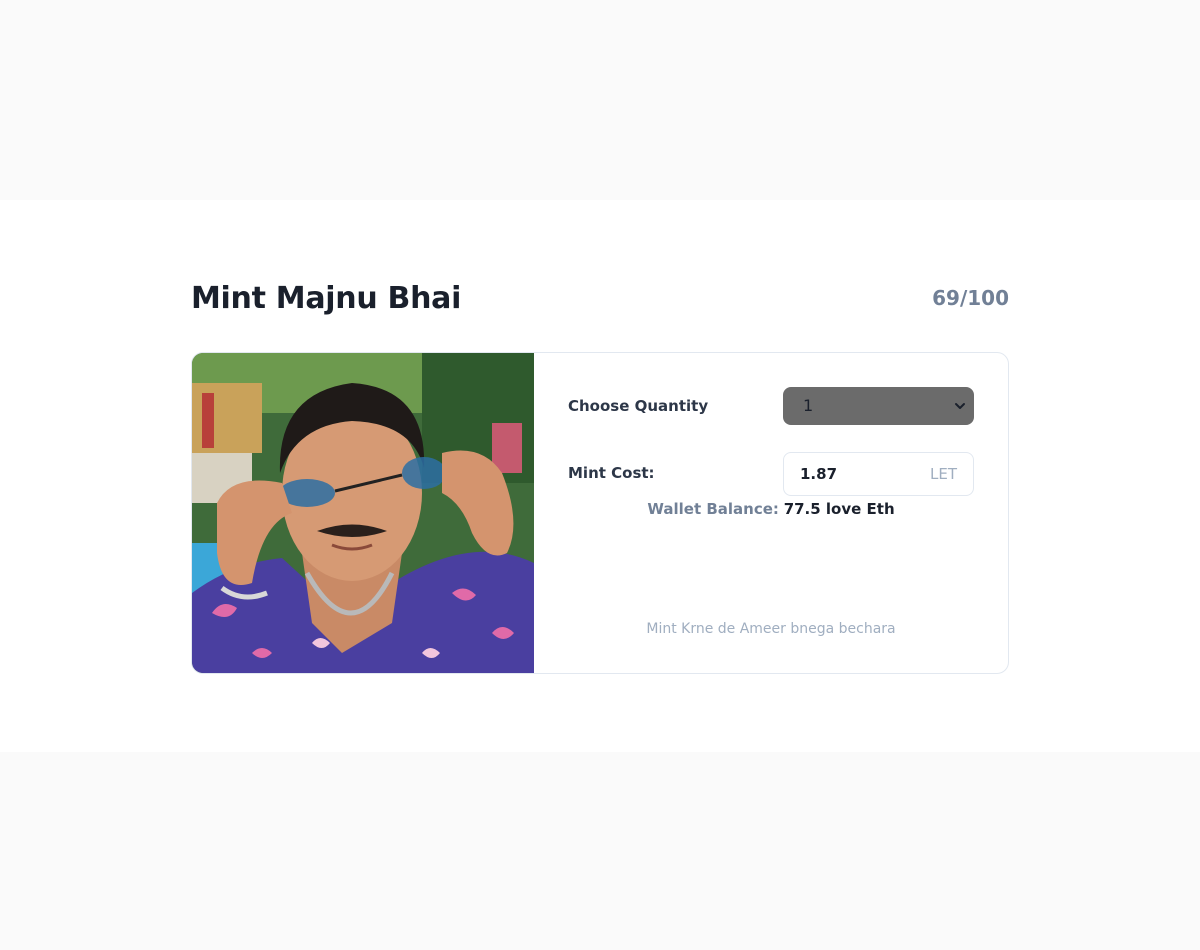  I want to click on mint-cost-input, so click(855, 474).